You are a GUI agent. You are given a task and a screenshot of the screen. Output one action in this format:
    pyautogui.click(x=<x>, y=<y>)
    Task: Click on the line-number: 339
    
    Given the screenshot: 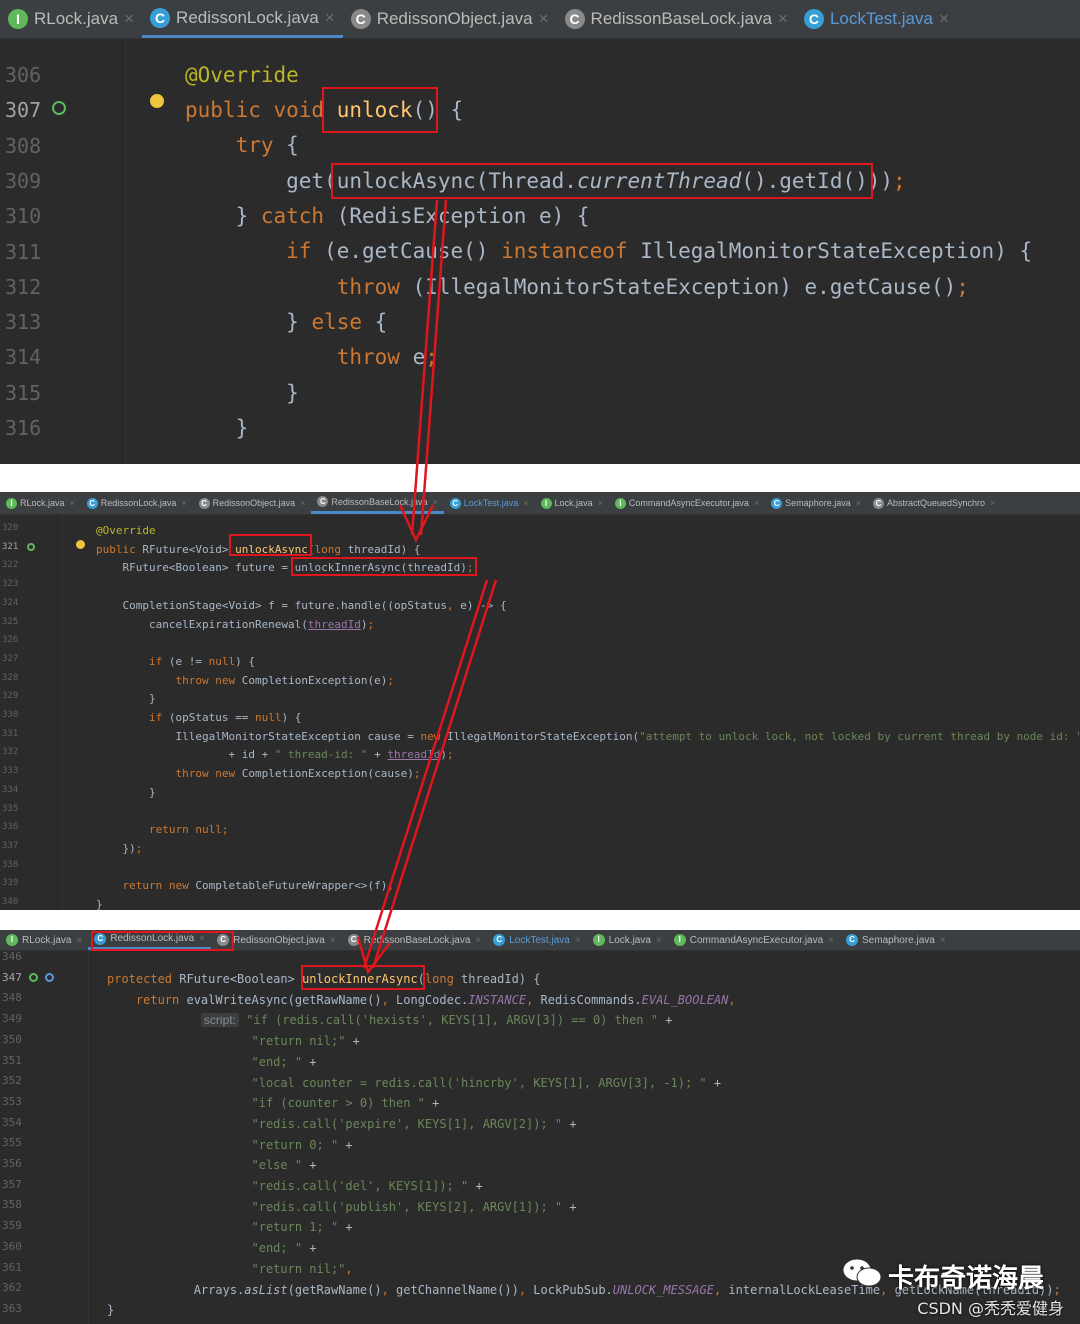 What is the action you would take?
    pyautogui.click(x=10, y=883)
    